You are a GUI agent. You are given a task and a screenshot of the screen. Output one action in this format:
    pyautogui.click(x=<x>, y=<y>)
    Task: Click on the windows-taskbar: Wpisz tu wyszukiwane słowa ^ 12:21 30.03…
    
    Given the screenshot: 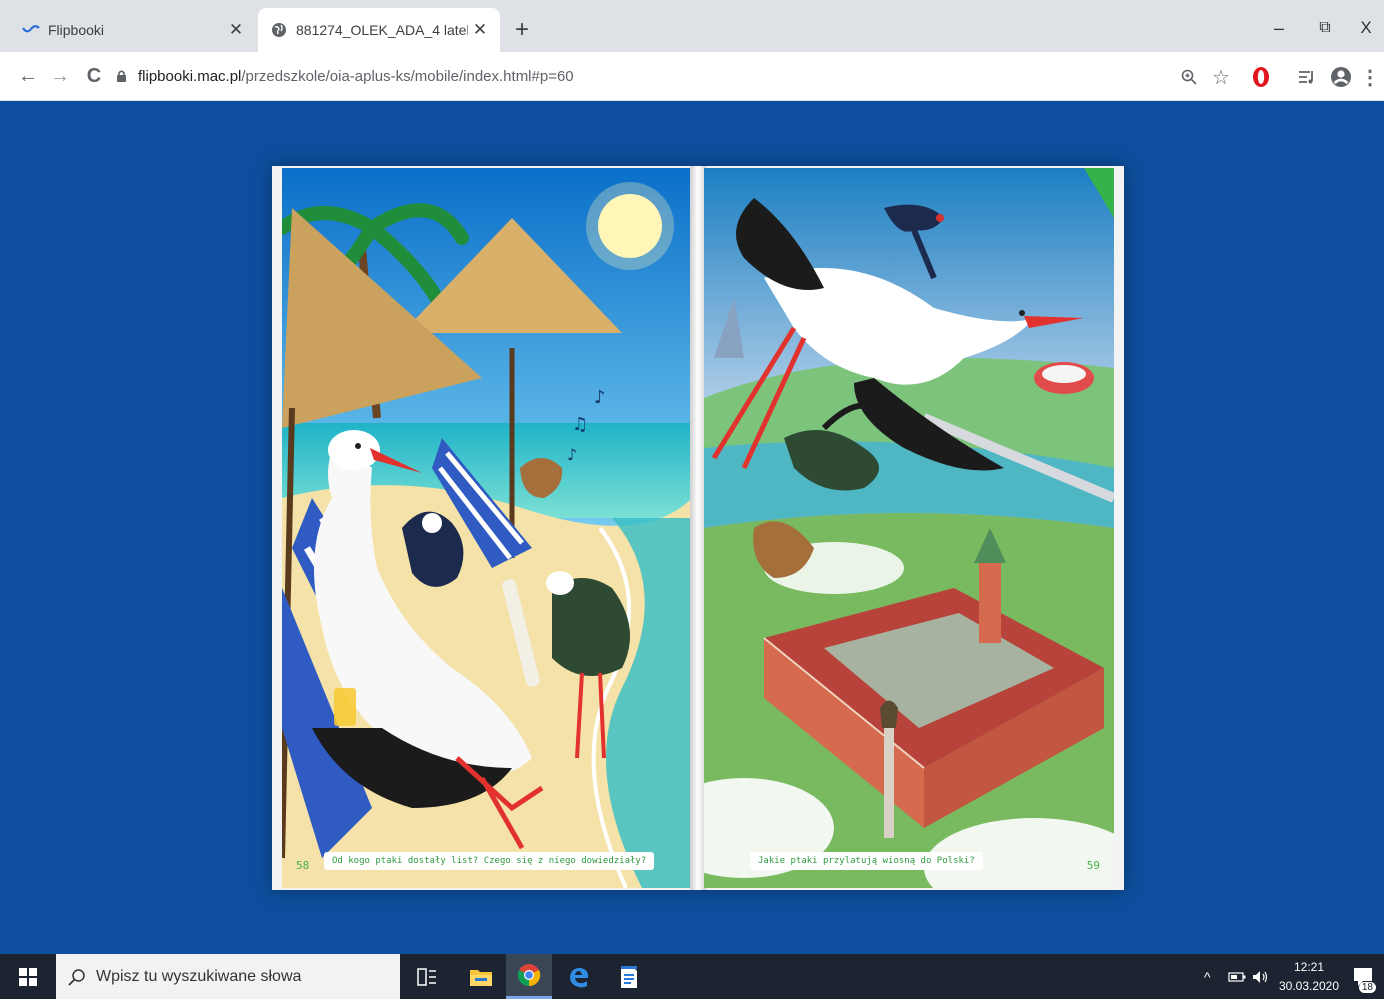 What is the action you would take?
    pyautogui.click(x=692, y=976)
    